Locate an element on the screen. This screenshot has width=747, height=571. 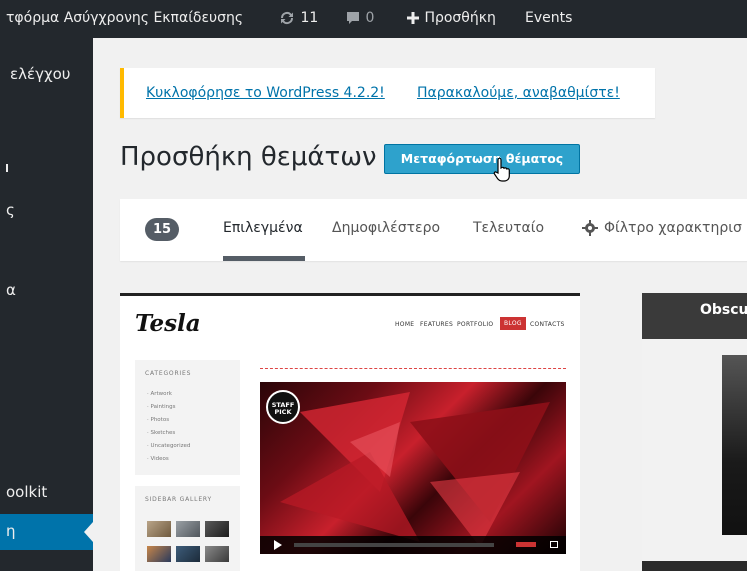
preview-category: · Artwork is located at coordinates (159, 394).